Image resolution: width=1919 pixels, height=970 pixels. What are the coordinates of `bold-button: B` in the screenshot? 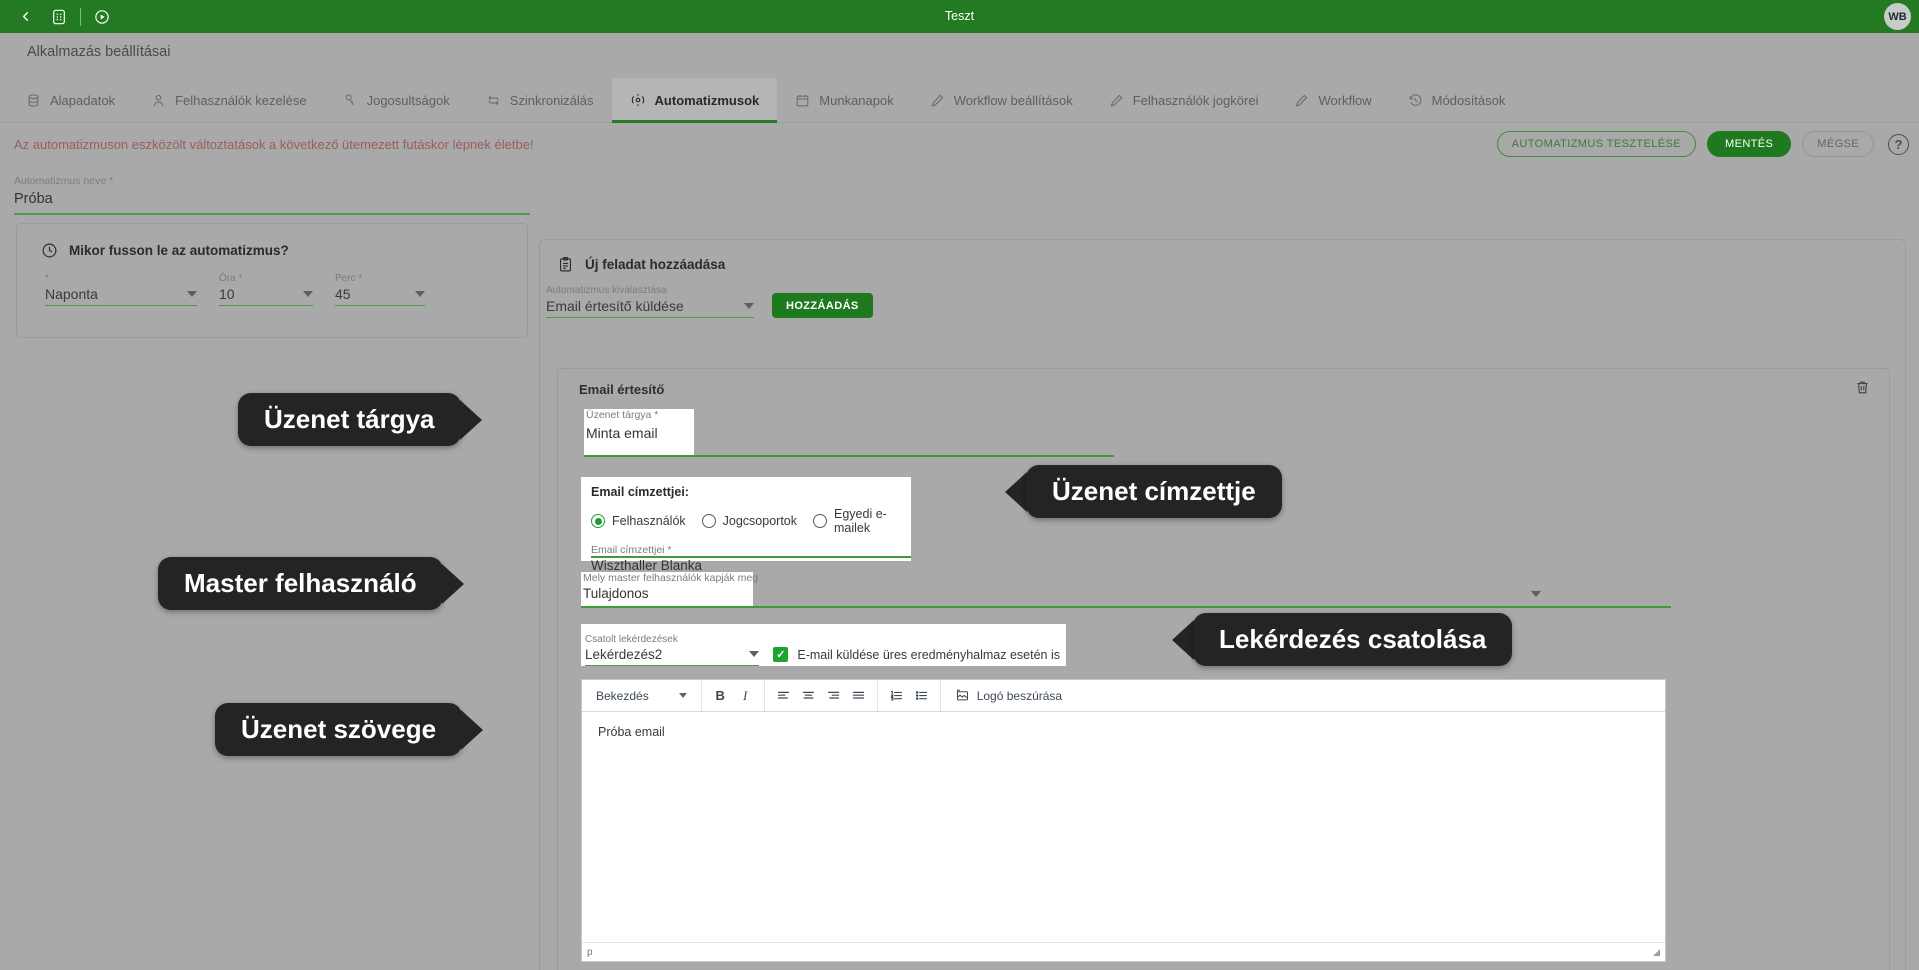 It's located at (720, 696).